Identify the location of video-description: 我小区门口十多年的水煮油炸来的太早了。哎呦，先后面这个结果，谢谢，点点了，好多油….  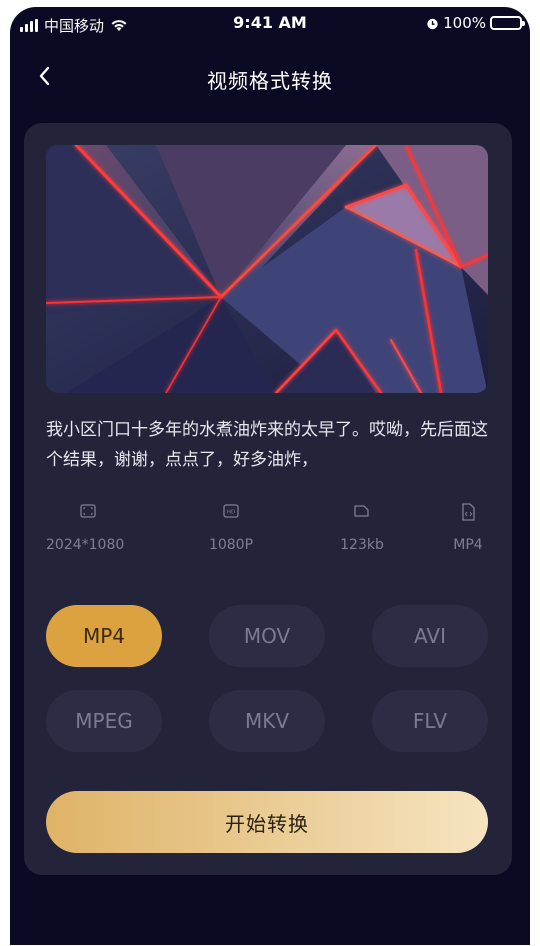
(267, 445).